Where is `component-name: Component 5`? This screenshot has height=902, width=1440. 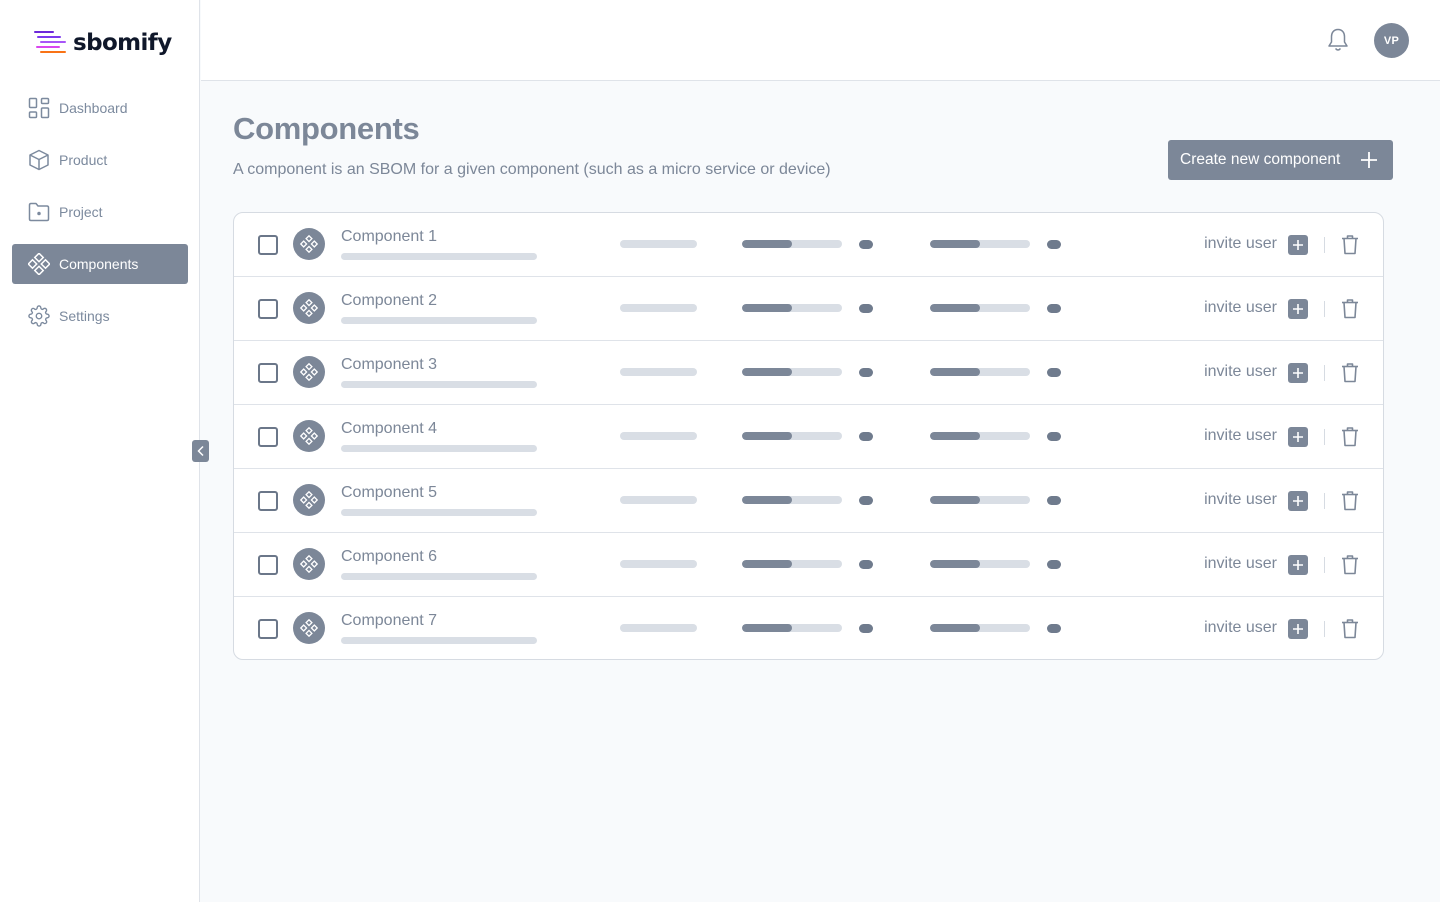
component-name: Component 5 is located at coordinates (389, 493).